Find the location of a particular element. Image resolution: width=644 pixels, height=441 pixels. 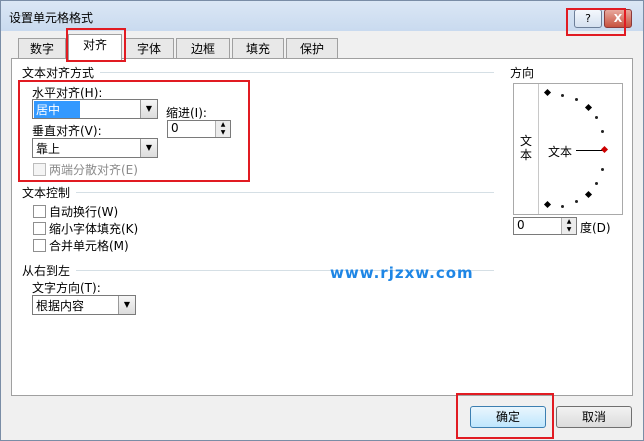

tab-number: 数字 is located at coordinates (42, 48).